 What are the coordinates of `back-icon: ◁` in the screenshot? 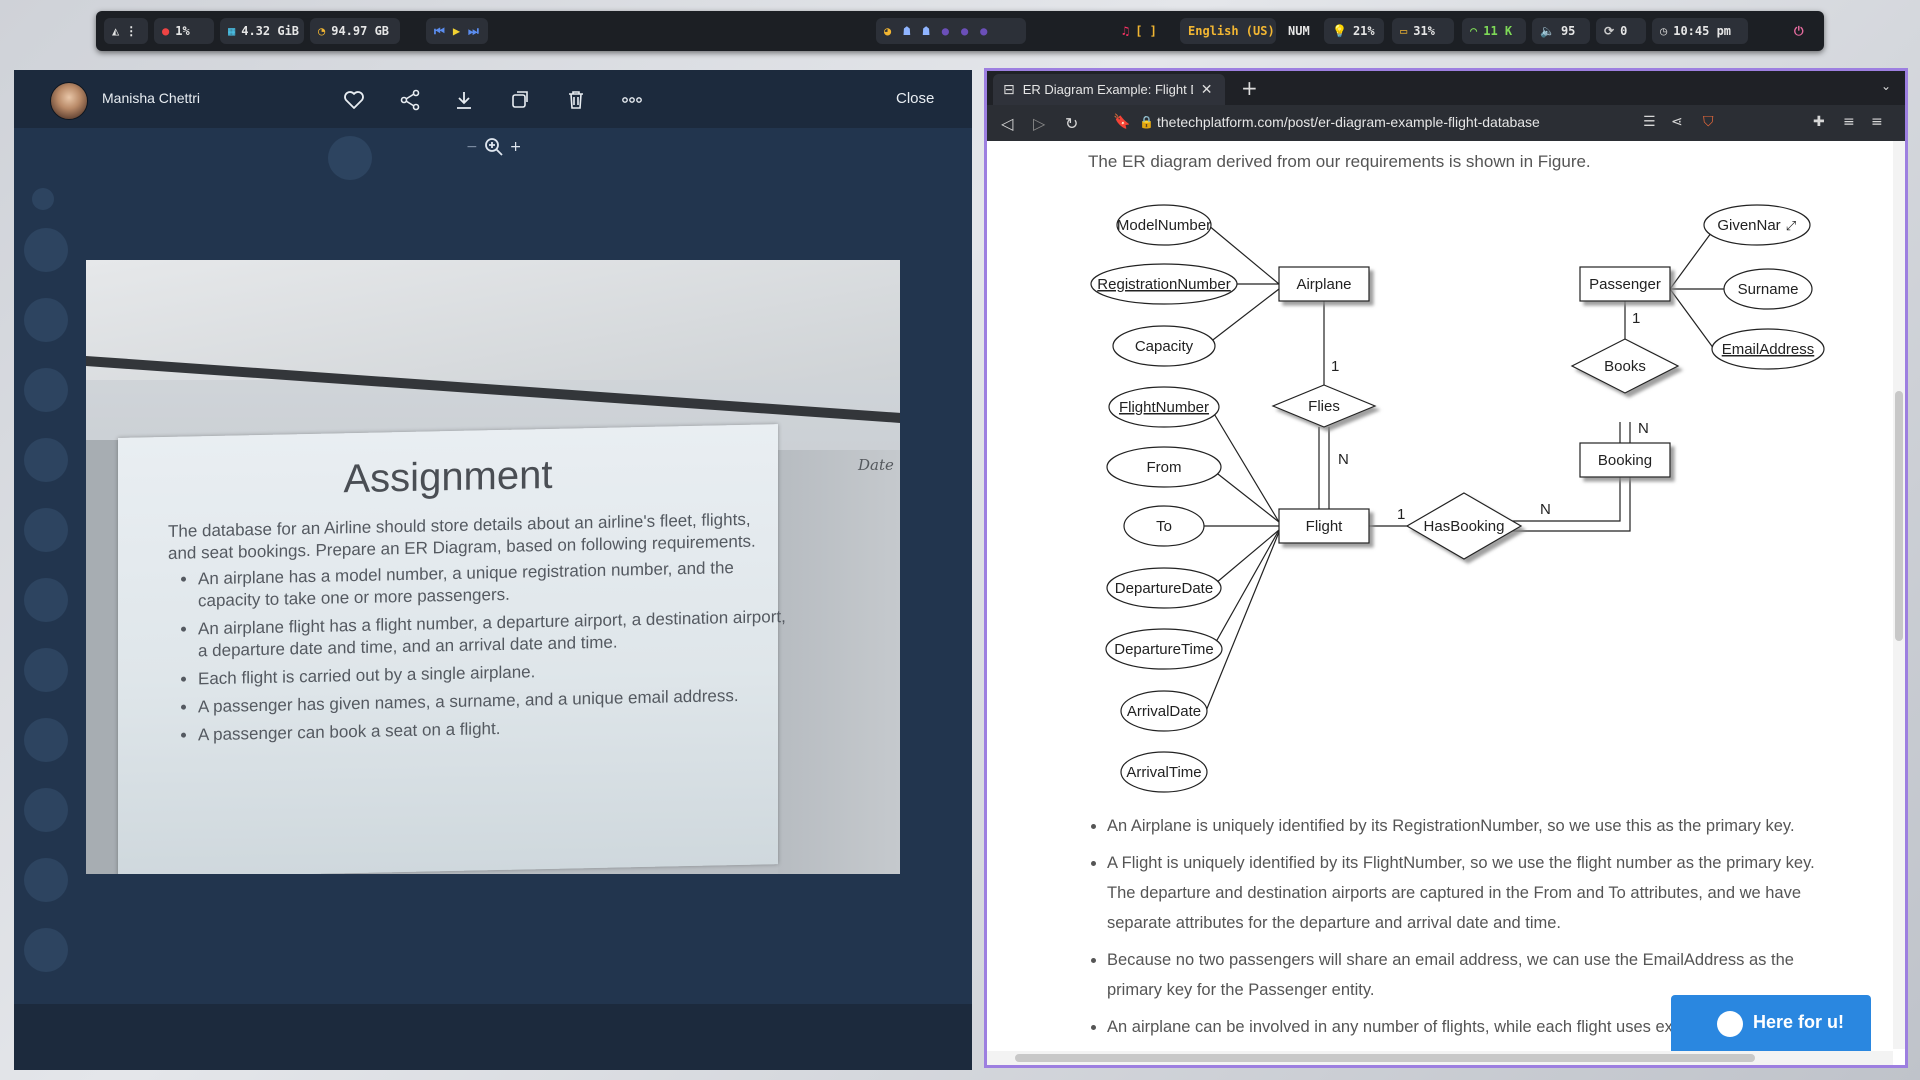 It's located at (1007, 123).